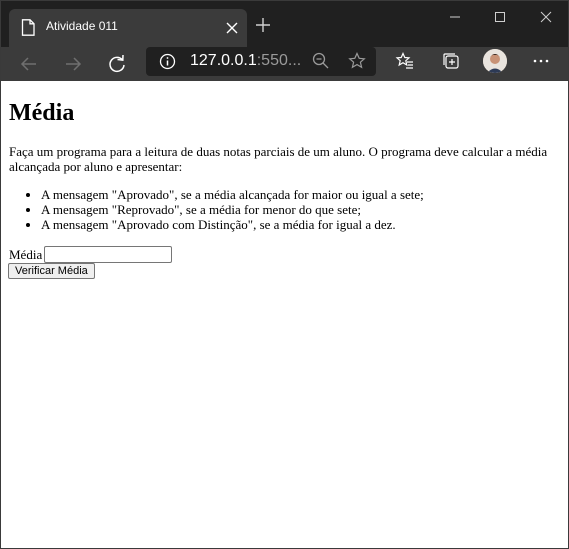 The image size is (569, 549). I want to click on more-icon, so click(541, 61).